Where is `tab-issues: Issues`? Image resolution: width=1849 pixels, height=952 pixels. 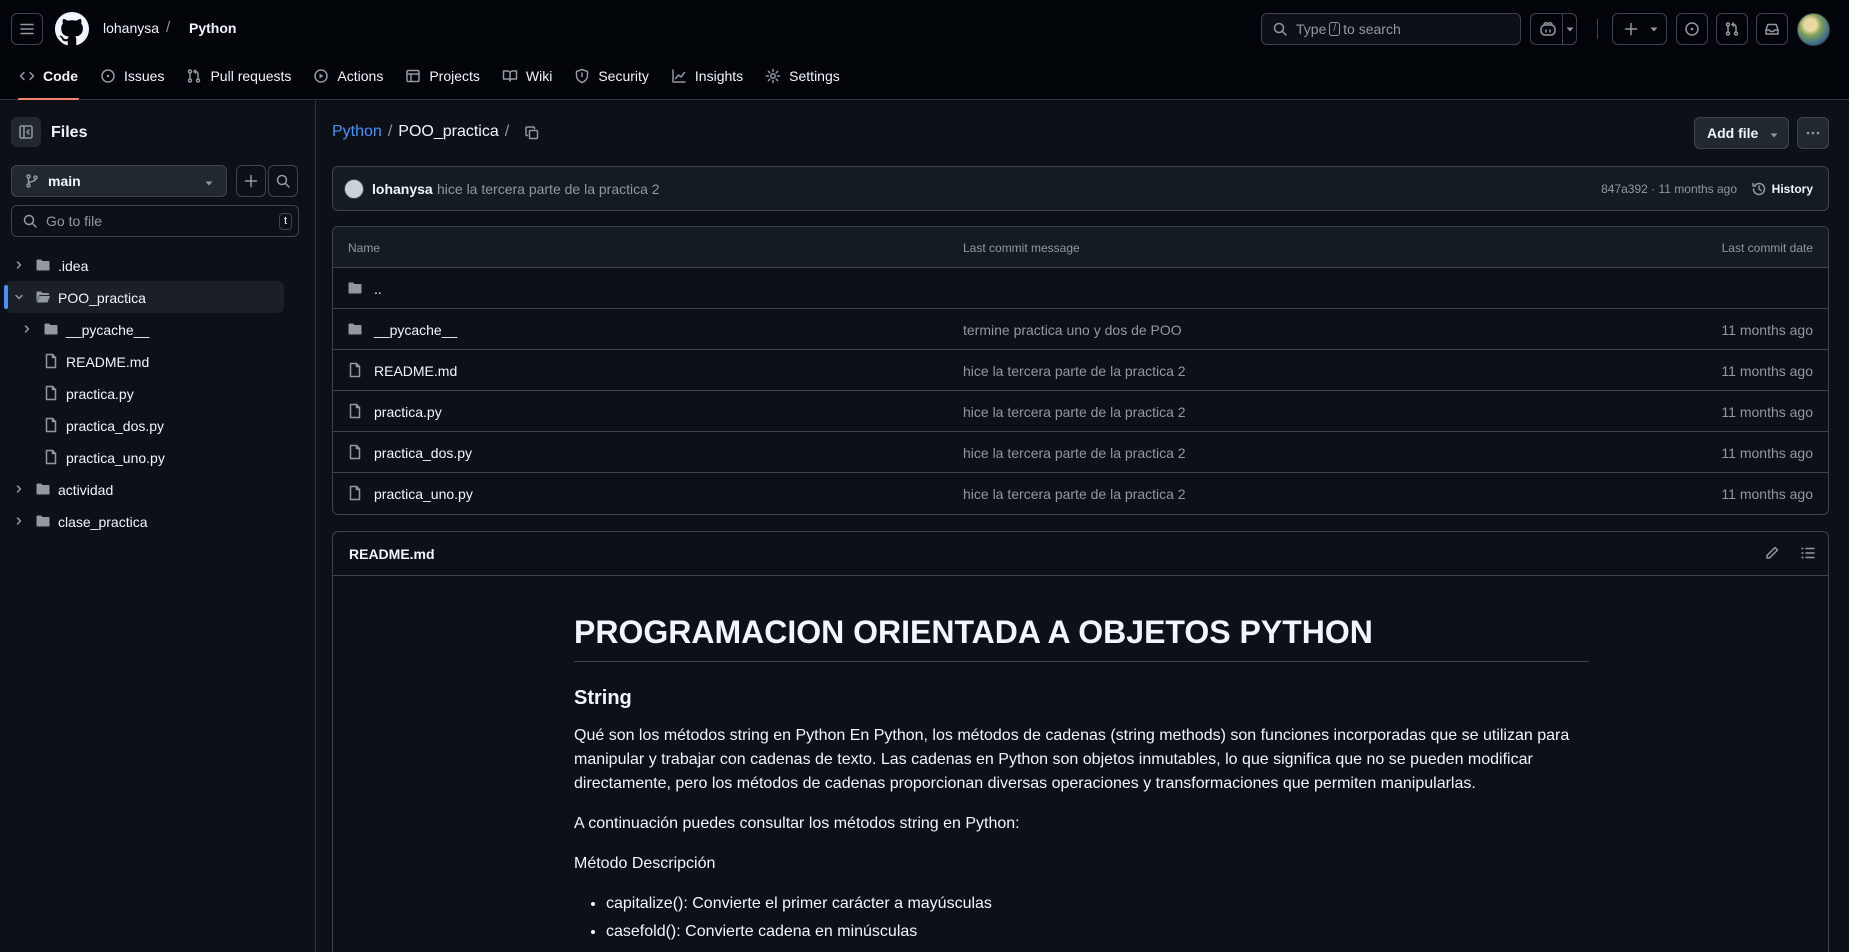 tab-issues: Issues is located at coordinates (132, 76).